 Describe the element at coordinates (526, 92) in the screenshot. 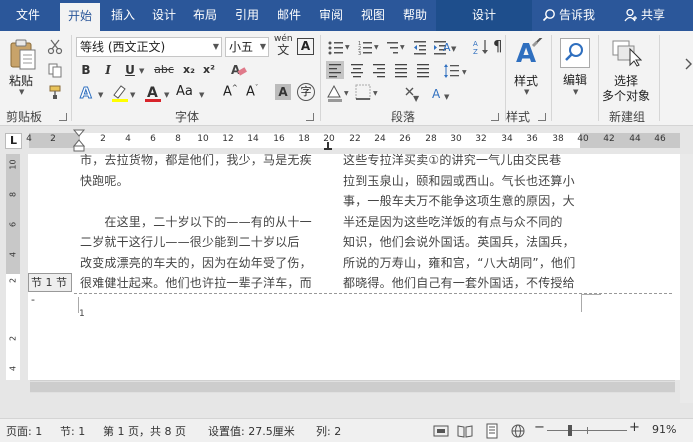

I see `styles-dropdown-icon: ▼` at that location.